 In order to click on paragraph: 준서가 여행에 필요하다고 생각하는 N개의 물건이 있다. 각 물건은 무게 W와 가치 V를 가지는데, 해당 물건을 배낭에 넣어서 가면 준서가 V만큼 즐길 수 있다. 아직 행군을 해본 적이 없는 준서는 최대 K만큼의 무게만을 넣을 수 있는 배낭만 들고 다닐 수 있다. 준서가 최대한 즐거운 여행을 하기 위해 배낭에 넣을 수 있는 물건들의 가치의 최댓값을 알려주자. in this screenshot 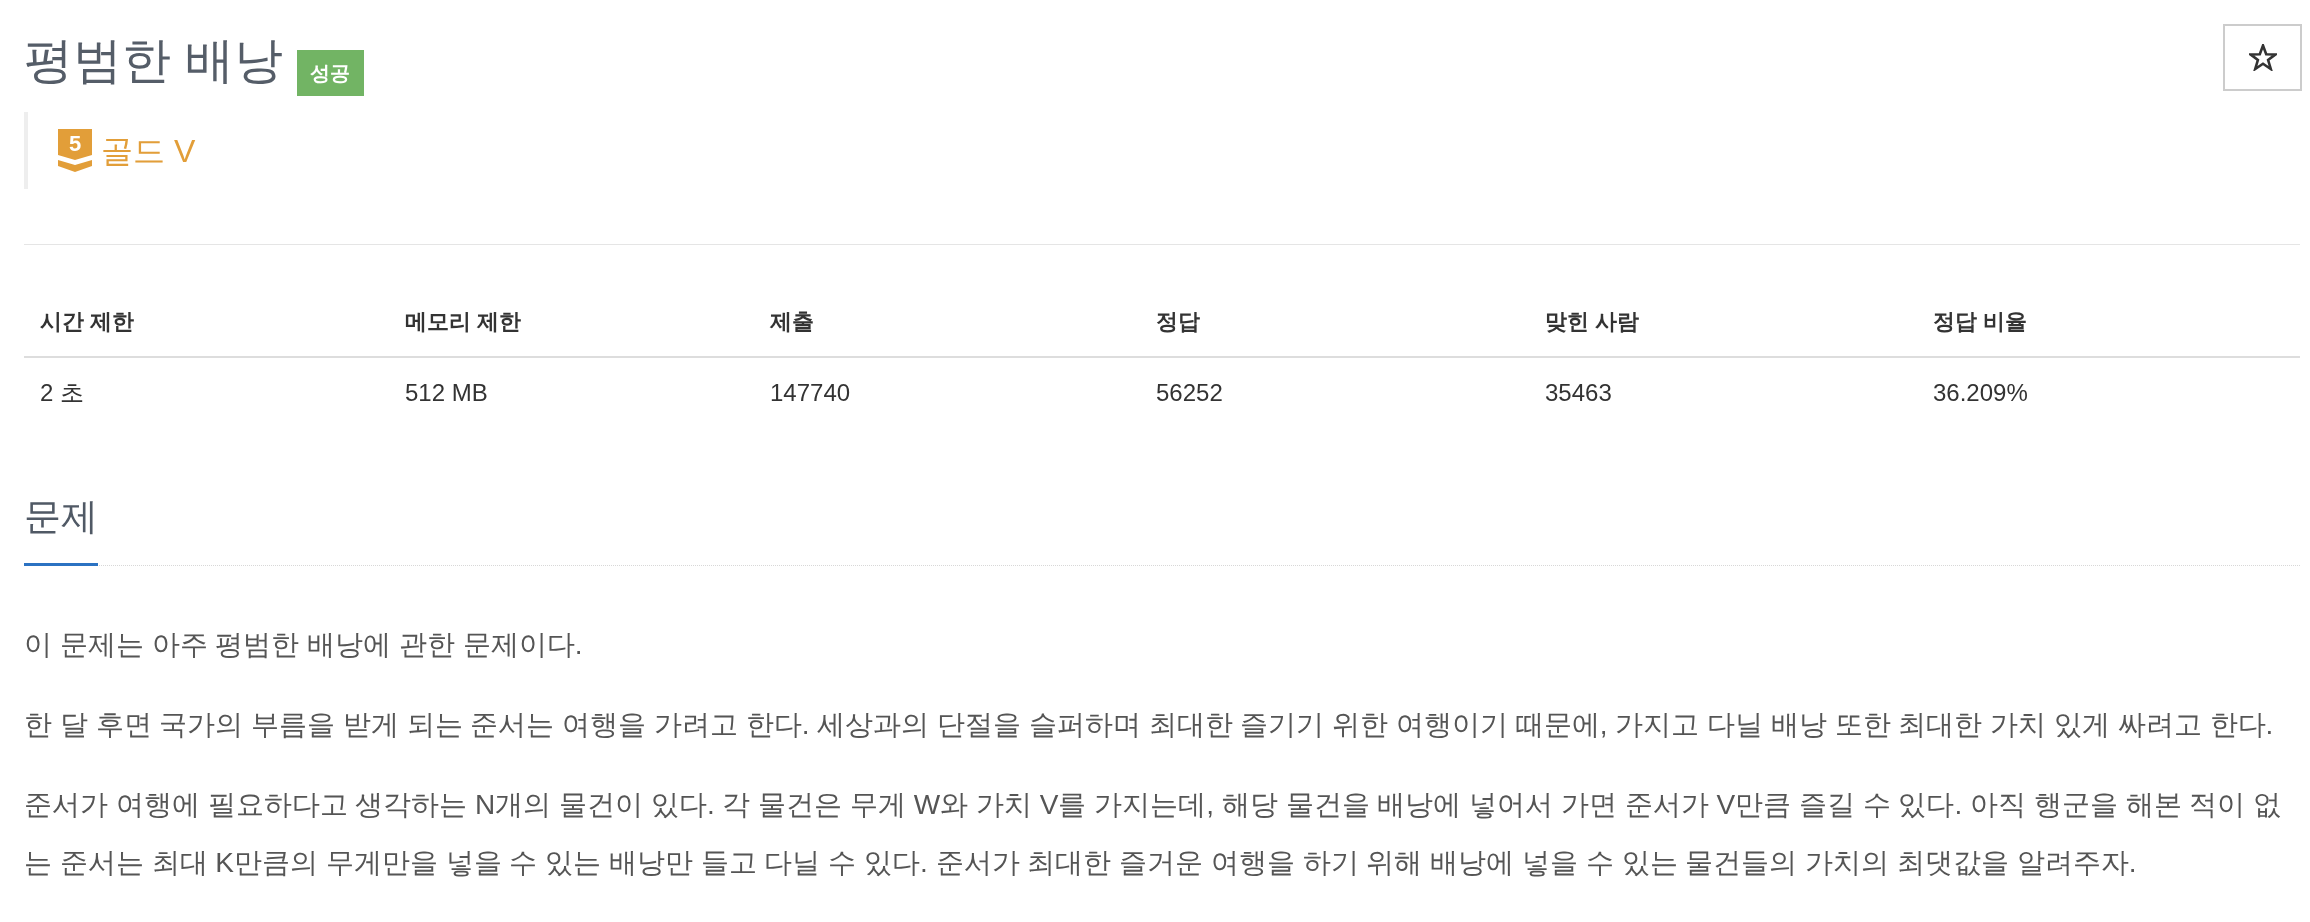, I will do `click(1153, 834)`.